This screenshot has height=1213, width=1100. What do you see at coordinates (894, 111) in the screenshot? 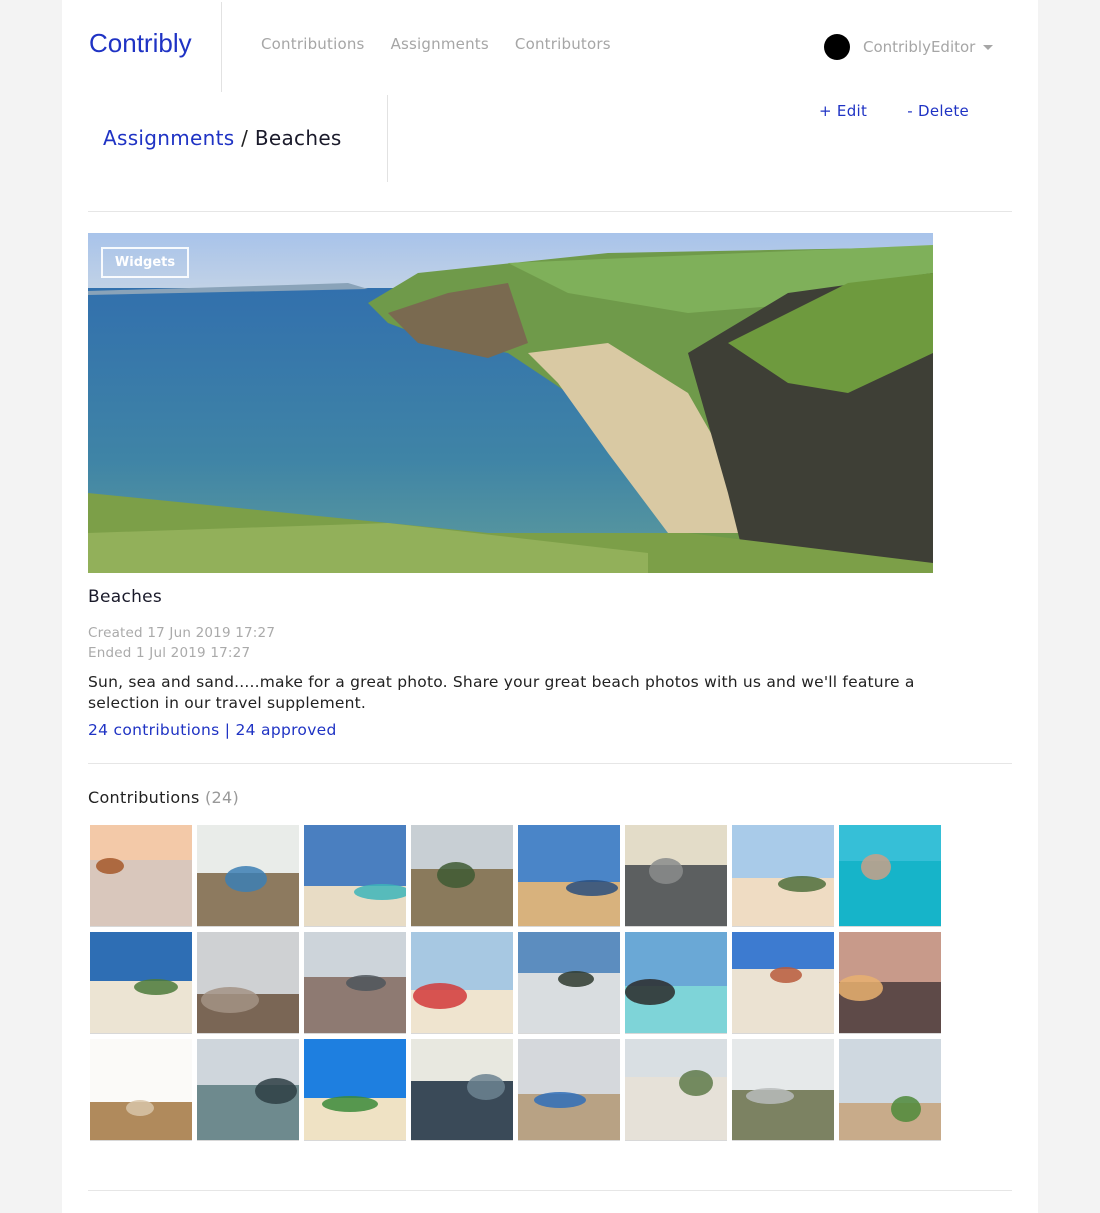
I see `assignment-actions: + Edit - Delete` at bounding box center [894, 111].